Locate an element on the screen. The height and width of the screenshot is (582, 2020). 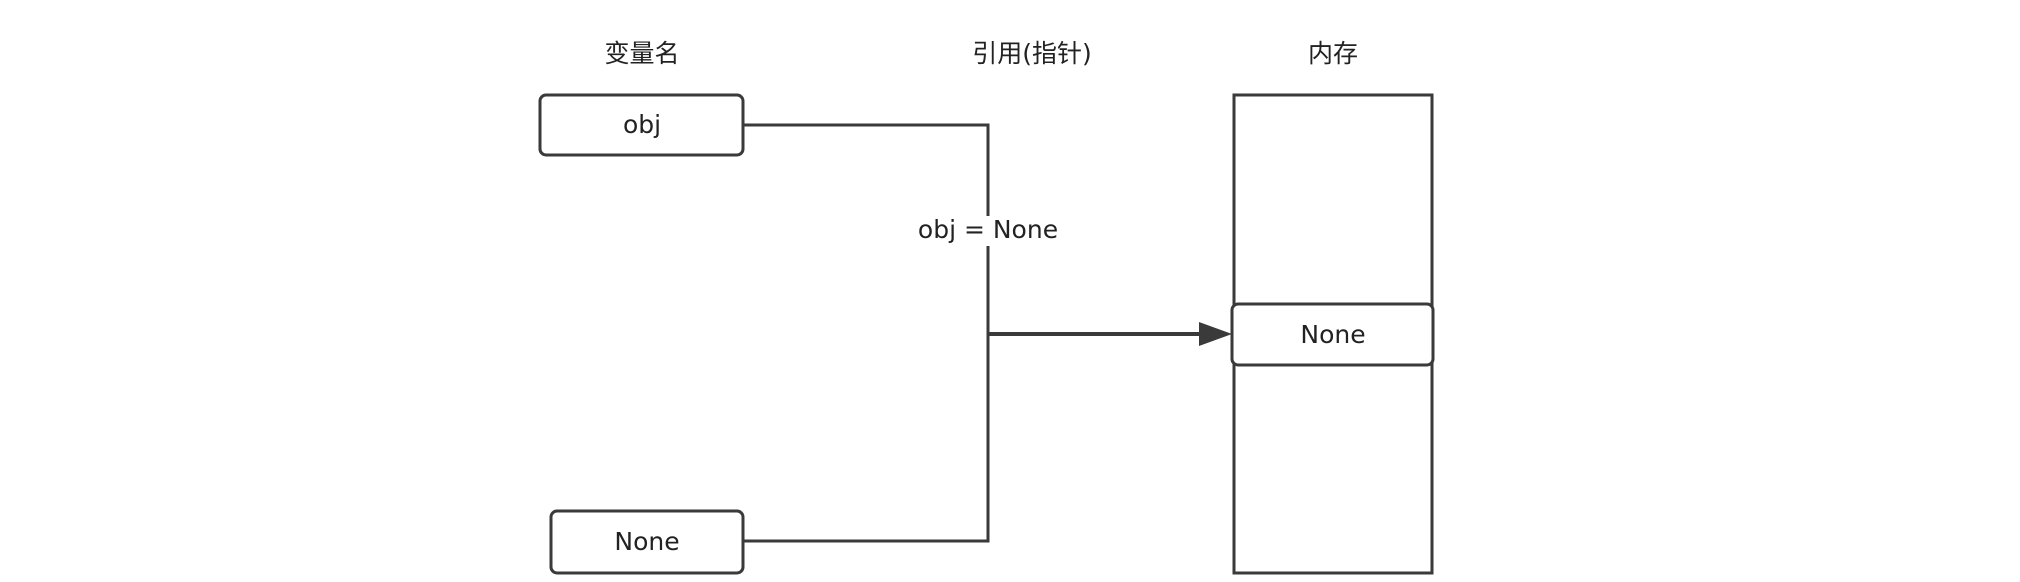
header-variable-name: 变量名 is located at coordinates (641, 53).